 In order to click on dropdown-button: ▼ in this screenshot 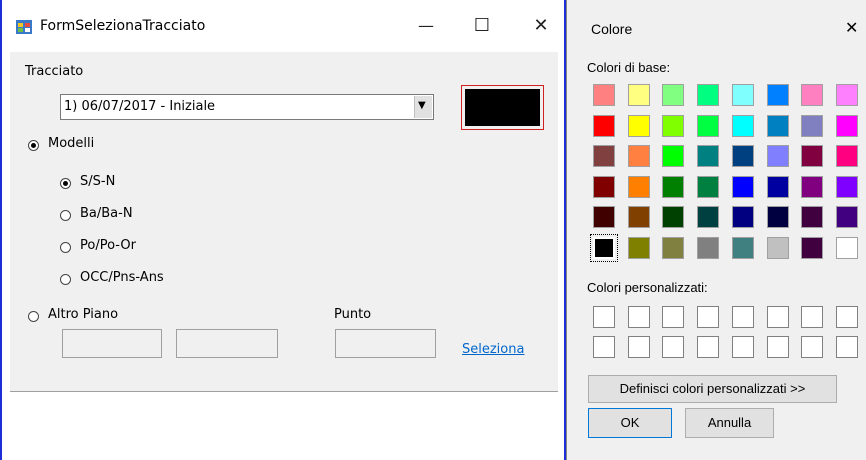, I will do `click(423, 107)`.